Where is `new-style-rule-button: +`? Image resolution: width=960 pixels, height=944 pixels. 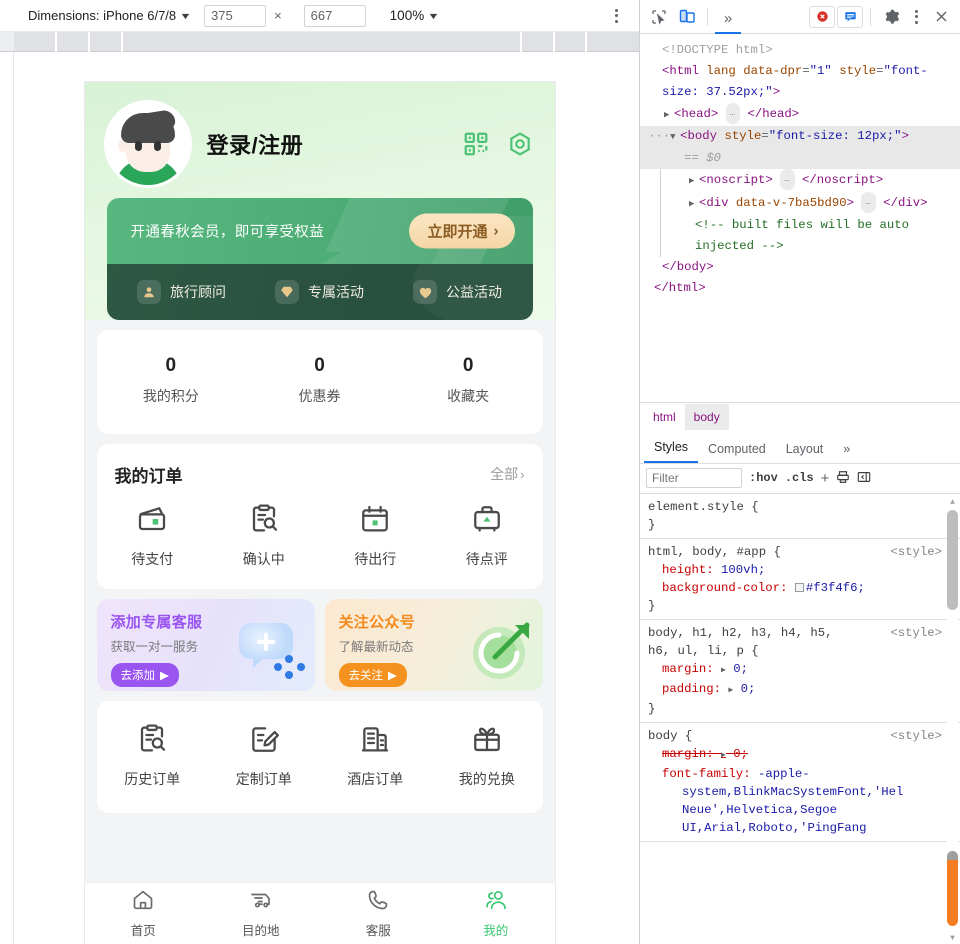 new-style-rule-button: + is located at coordinates (825, 478).